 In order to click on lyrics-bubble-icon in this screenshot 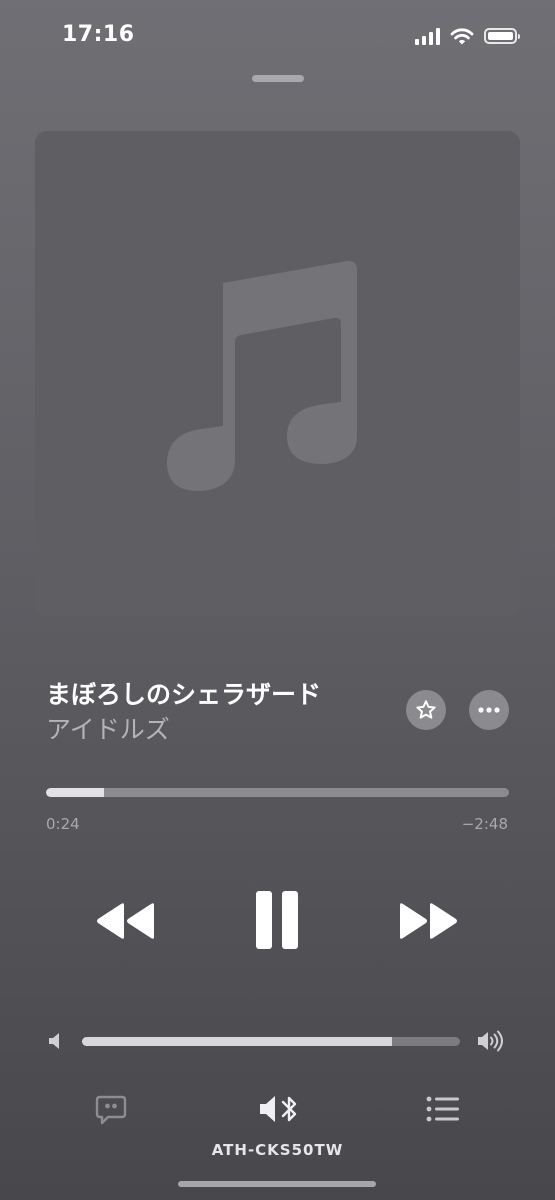, I will do `click(111, 1110)`.